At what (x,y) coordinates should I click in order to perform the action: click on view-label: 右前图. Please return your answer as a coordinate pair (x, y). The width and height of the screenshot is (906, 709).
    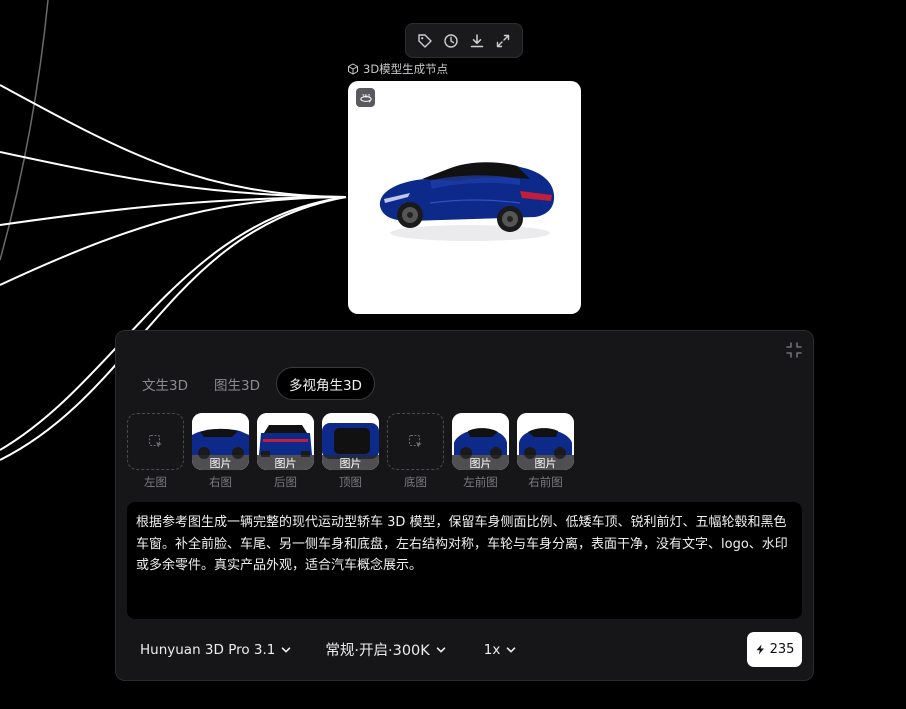
    Looking at the image, I should click on (545, 482).